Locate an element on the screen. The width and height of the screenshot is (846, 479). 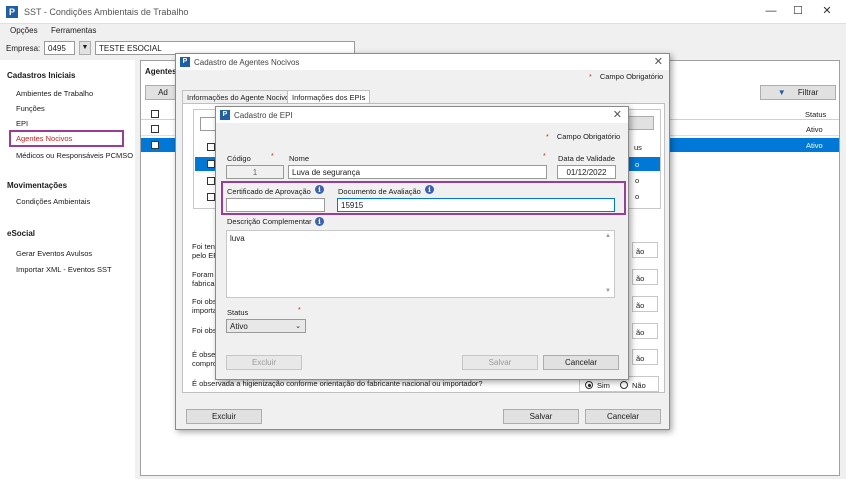
select-all-checkbox is located at coordinates (155, 114).